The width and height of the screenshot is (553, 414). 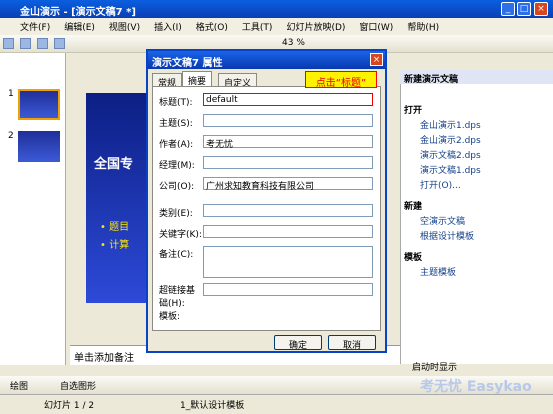 I want to click on tab-general: 常规, so click(x=167, y=81).